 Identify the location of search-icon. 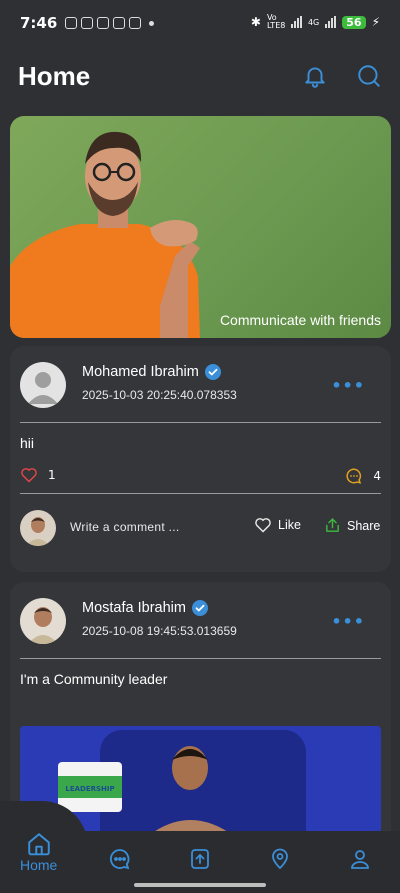
(369, 76).